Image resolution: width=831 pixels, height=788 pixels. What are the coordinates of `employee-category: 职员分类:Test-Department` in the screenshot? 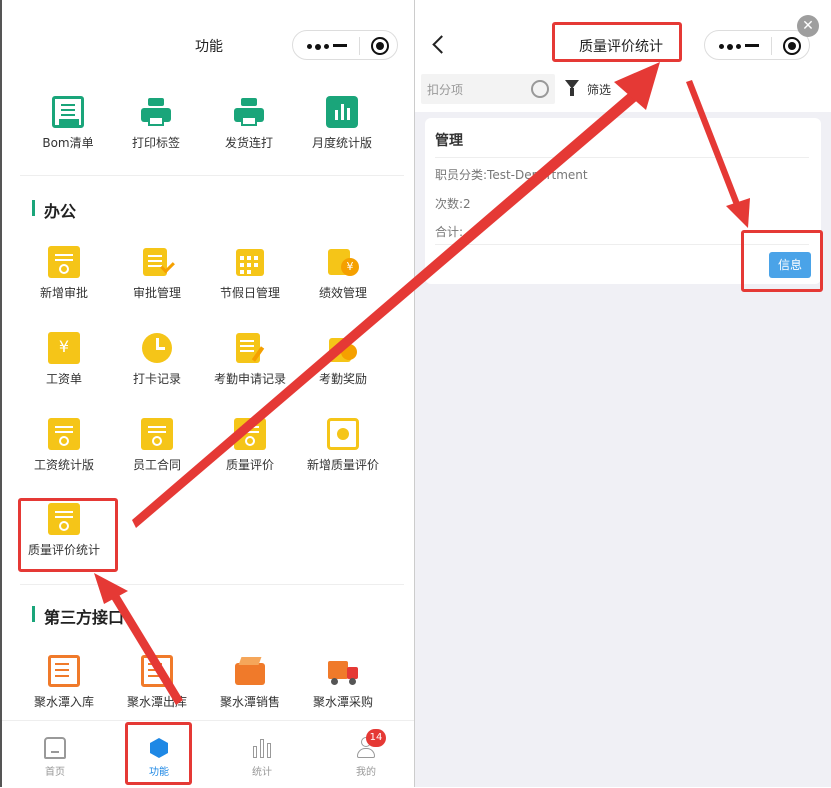 It's located at (511, 175).